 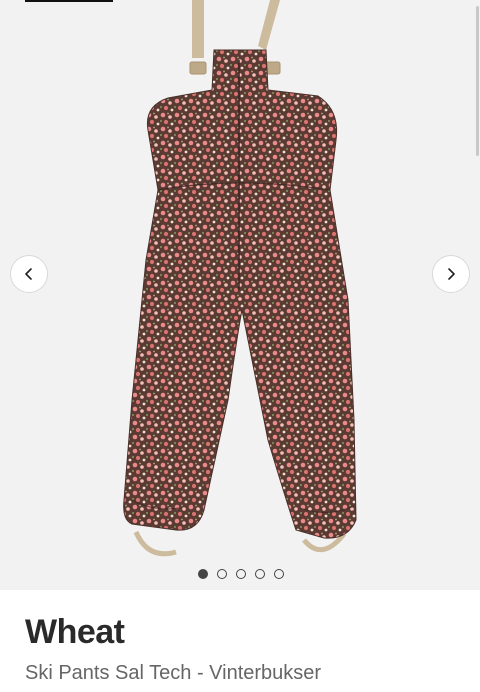 What do you see at coordinates (69, 1) in the screenshot?
I see `header-underline` at bounding box center [69, 1].